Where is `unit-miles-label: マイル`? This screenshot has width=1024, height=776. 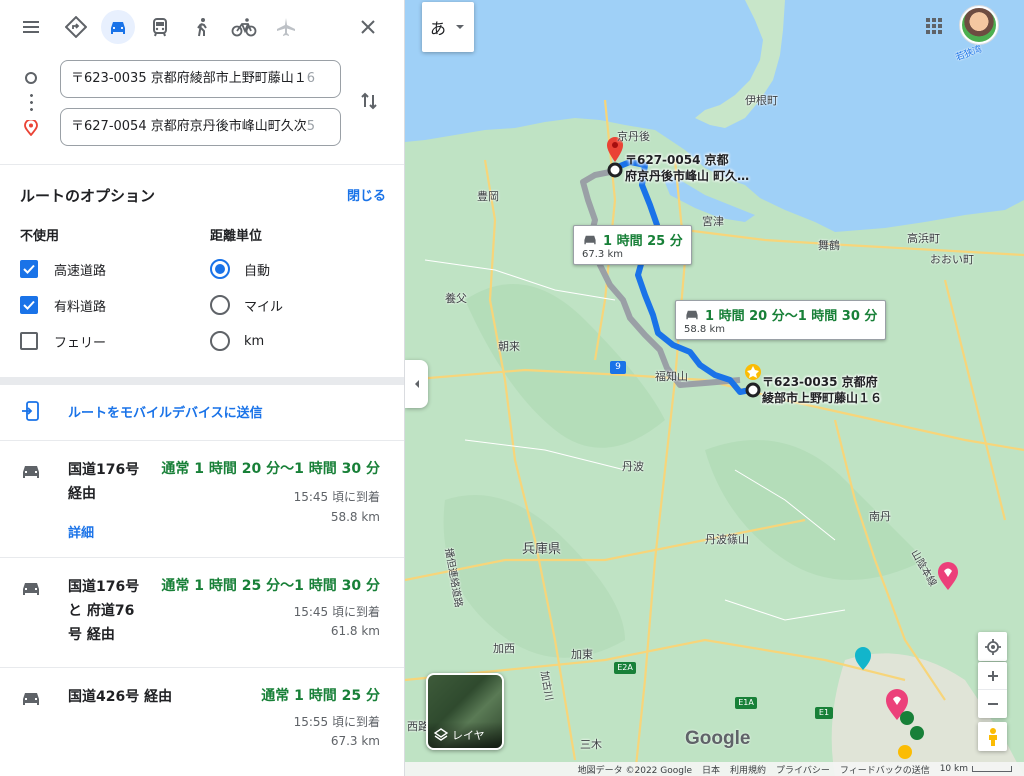
unit-miles-label: マイル is located at coordinates (264, 307).